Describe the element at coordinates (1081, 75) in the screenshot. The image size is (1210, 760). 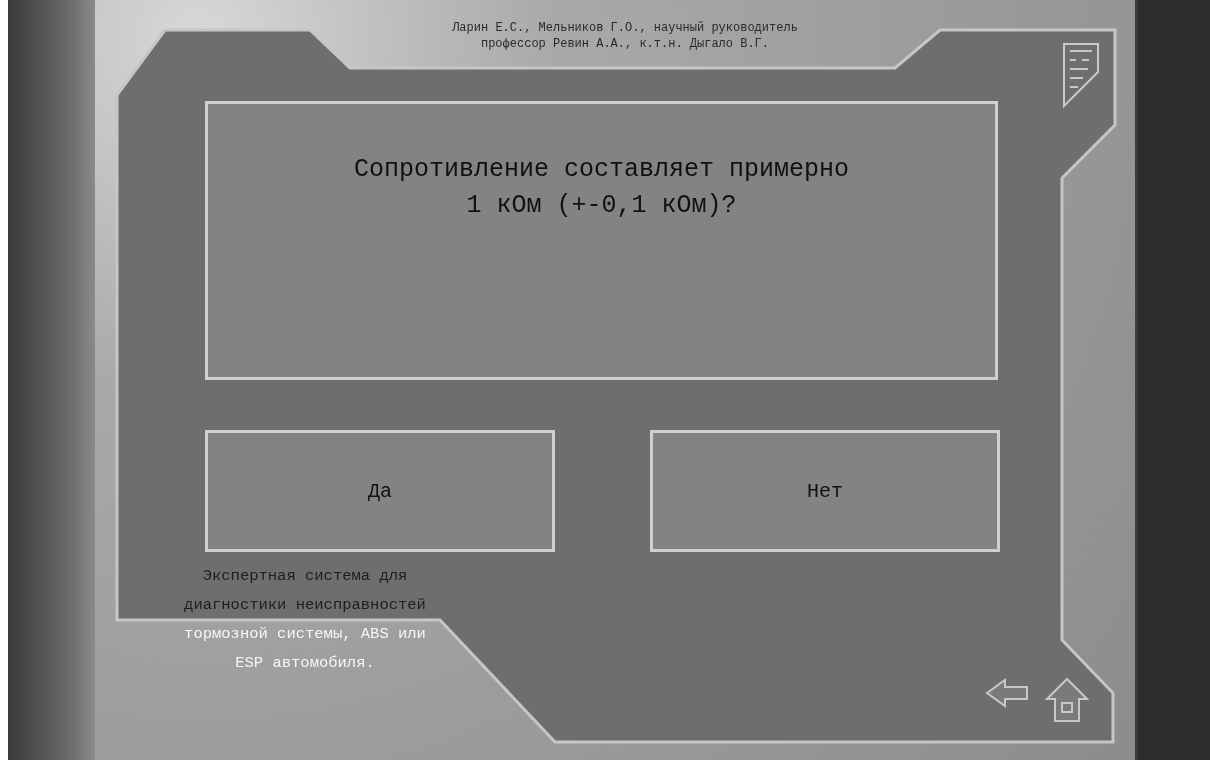
I see `document-icon` at that location.